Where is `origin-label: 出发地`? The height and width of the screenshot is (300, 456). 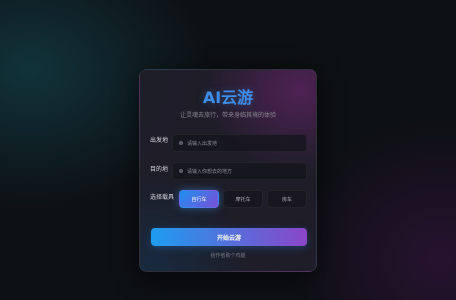 origin-label: 出发地 is located at coordinates (159, 140).